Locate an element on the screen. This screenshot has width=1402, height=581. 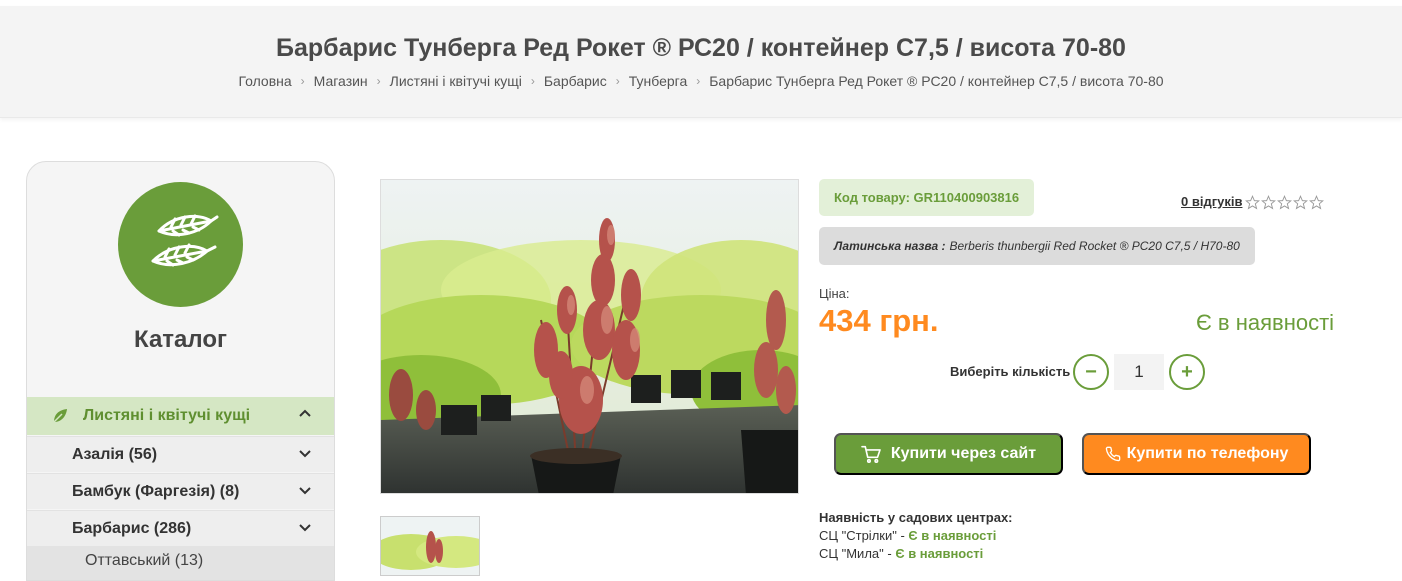
availability-row: СЦ "Мила" - Є в наявності is located at coordinates (901, 553).